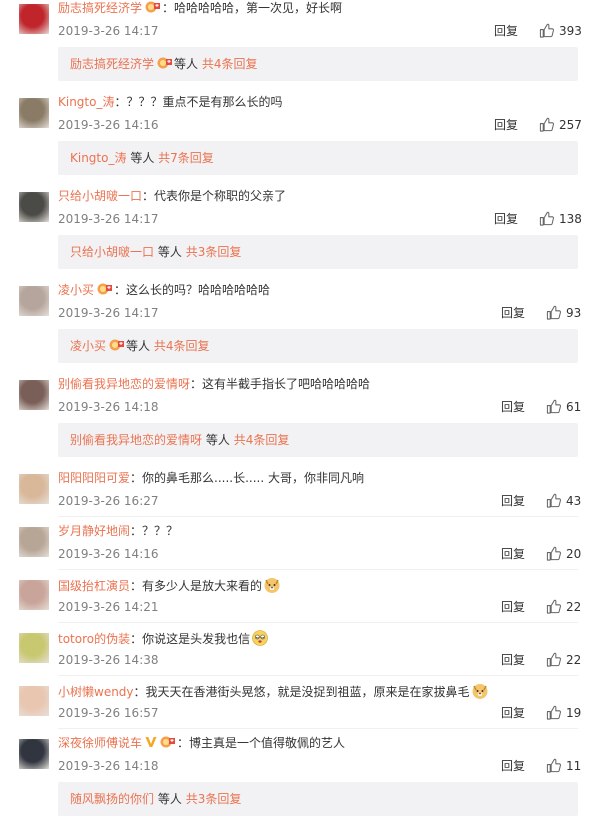 The width and height of the screenshot is (597, 822). I want to click on comment-text: ：博主真是一个值得敬佩的艺人, so click(261, 743).